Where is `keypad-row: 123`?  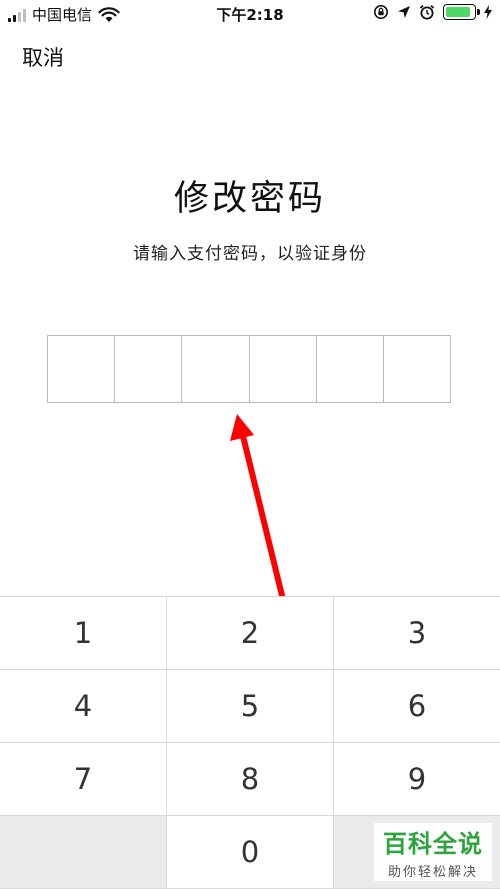 keypad-row: 123 is located at coordinates (250, 633).